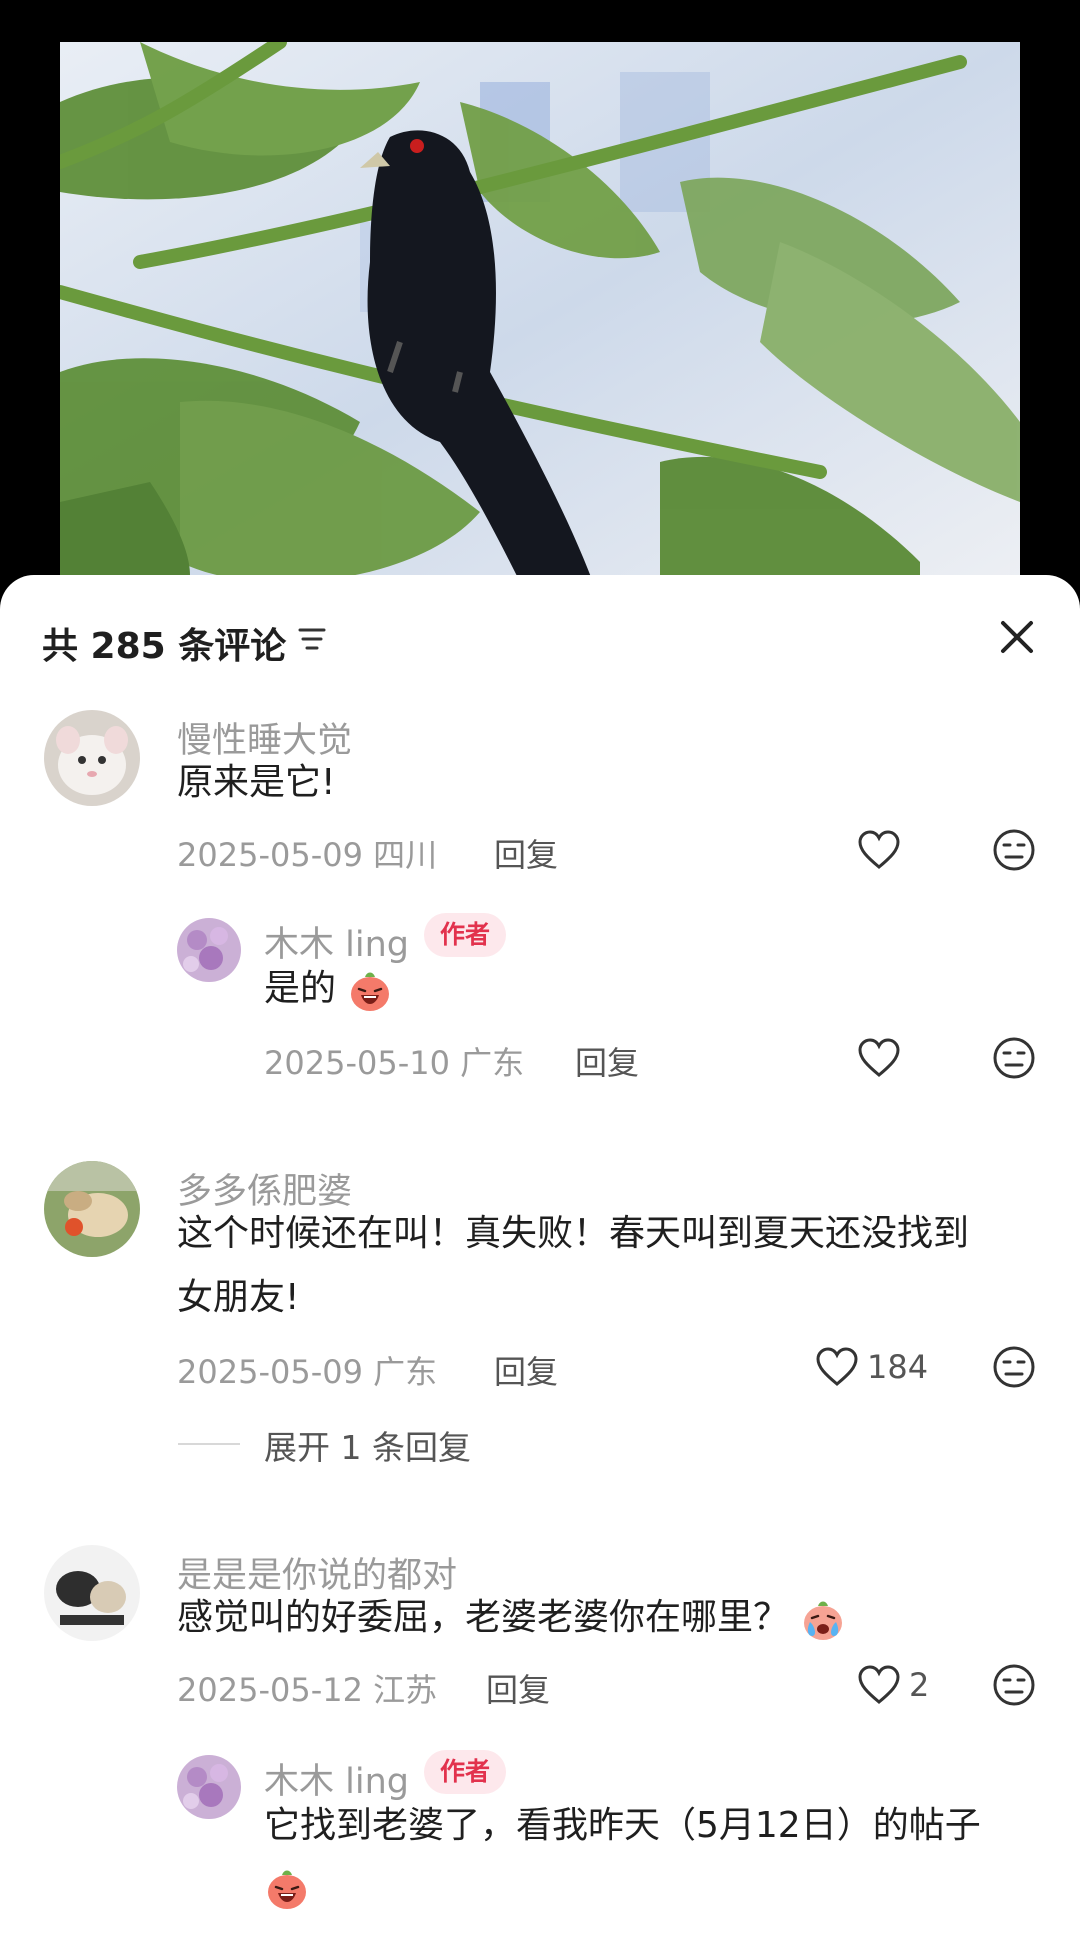 Image resolution: width=1080 pixels, height=1939 pixels. Describe the element at coordinates (573, 1233) in the screenshot. I see `comment-text-line1: 这个时候还在叫！真失败！春天叫到夏天还没找到` at that location.